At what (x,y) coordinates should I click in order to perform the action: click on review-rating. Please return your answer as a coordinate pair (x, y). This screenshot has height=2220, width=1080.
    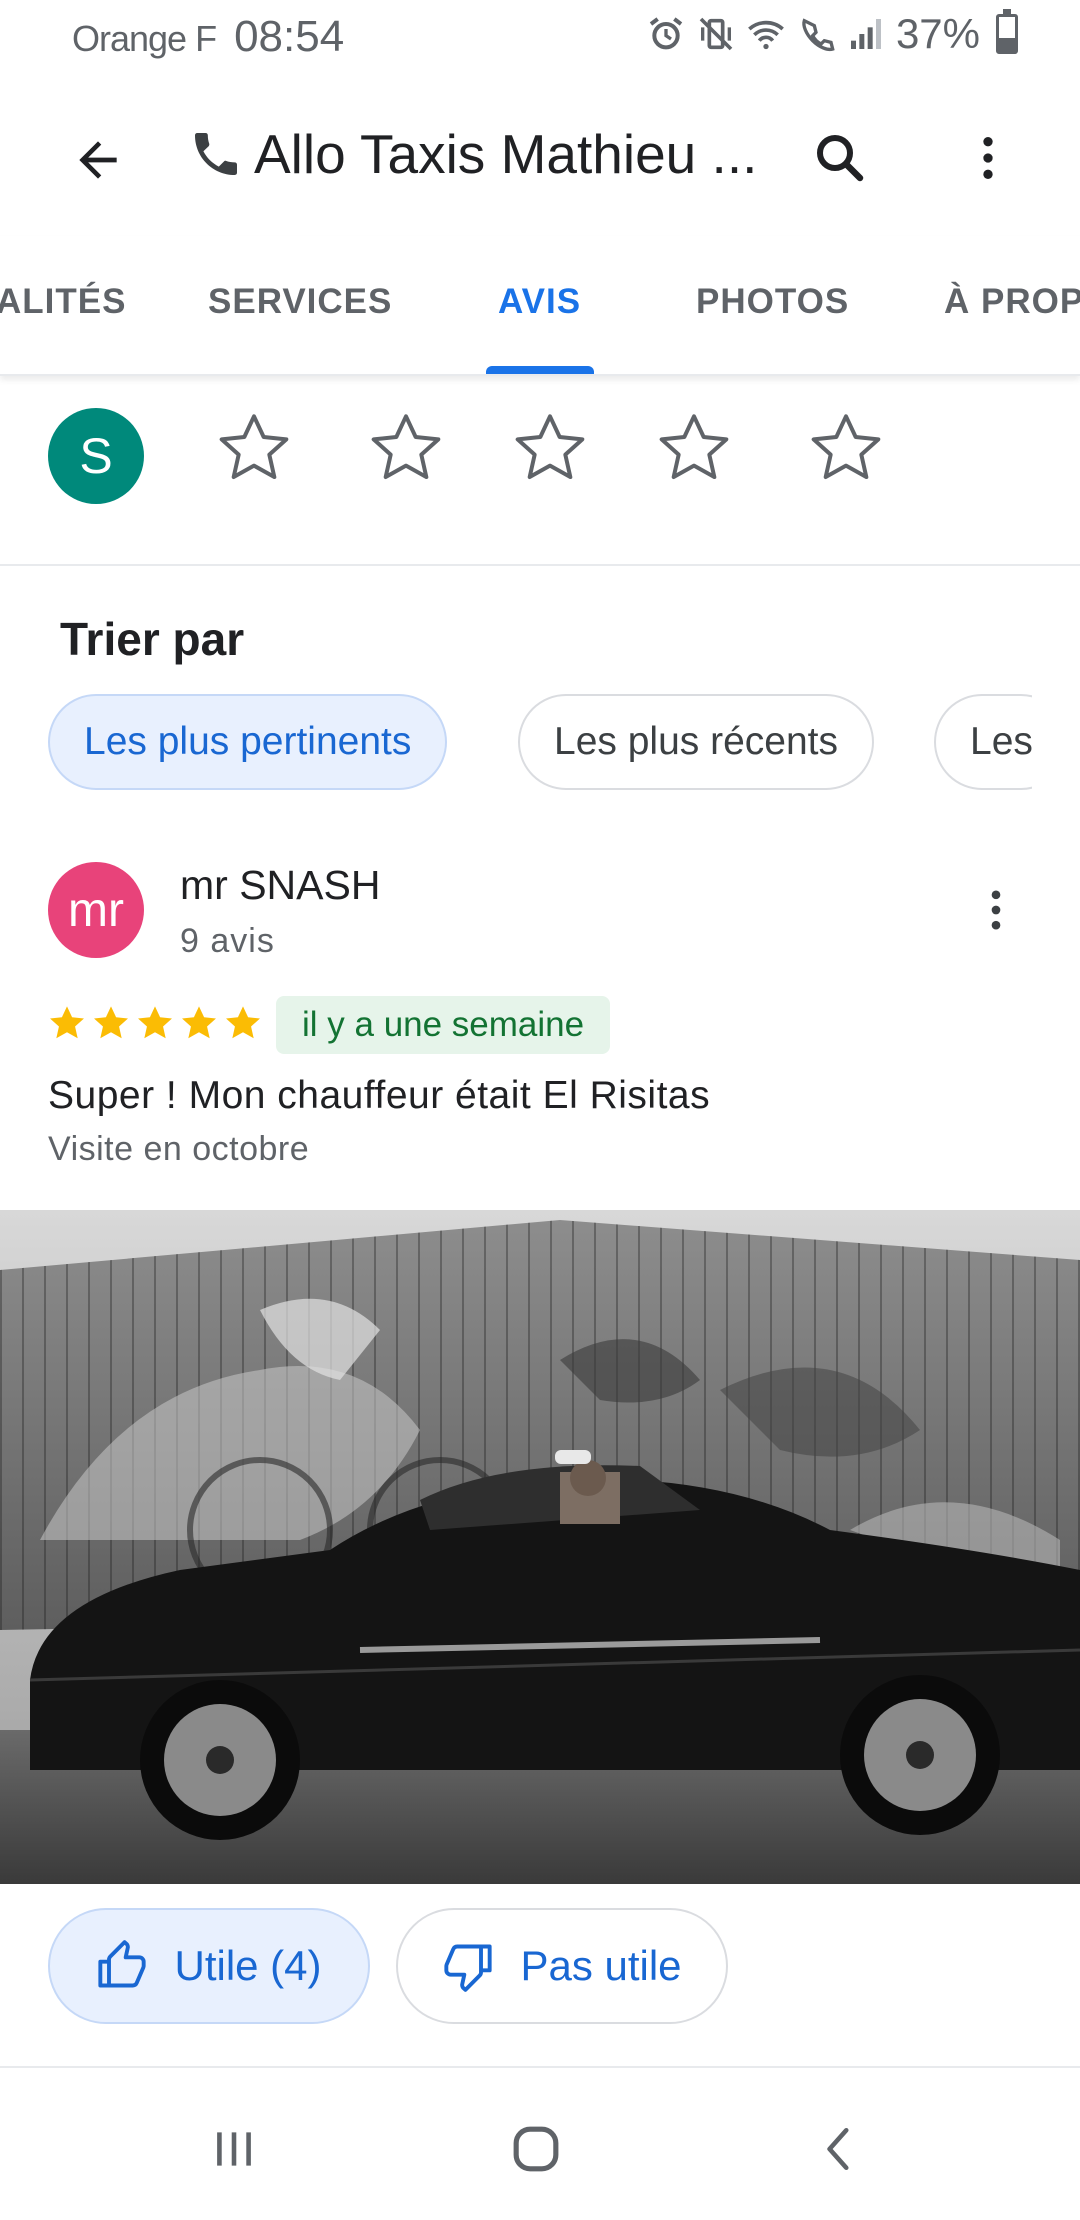
    Looking at the image, I should click on (155, 1023).